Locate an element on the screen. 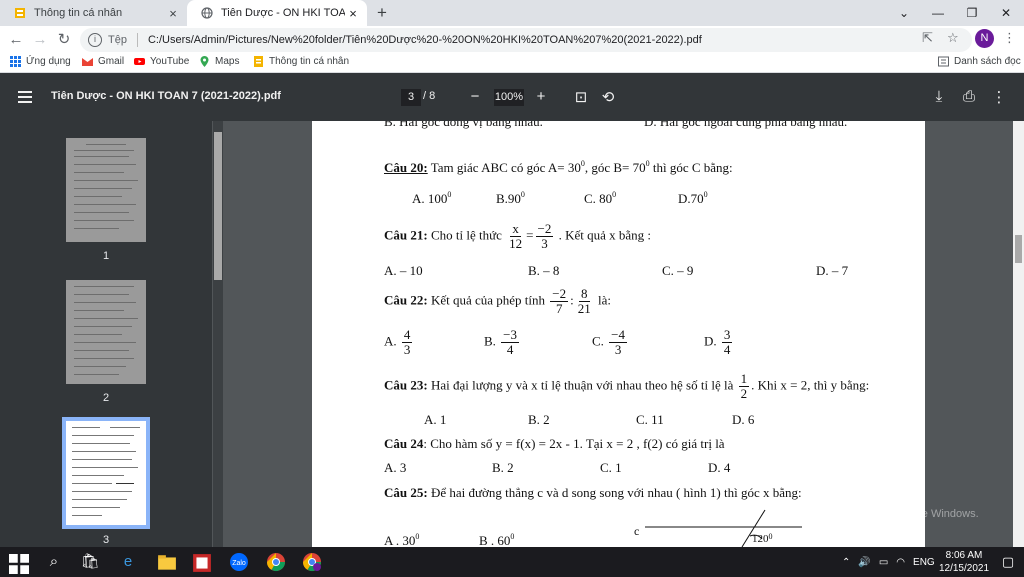 Image resolution: width=1024 pixels, height=577 pixels. cut-line-left: B. Hai góc đồng vị bằng nhau. is located at coordinates (463, 125).